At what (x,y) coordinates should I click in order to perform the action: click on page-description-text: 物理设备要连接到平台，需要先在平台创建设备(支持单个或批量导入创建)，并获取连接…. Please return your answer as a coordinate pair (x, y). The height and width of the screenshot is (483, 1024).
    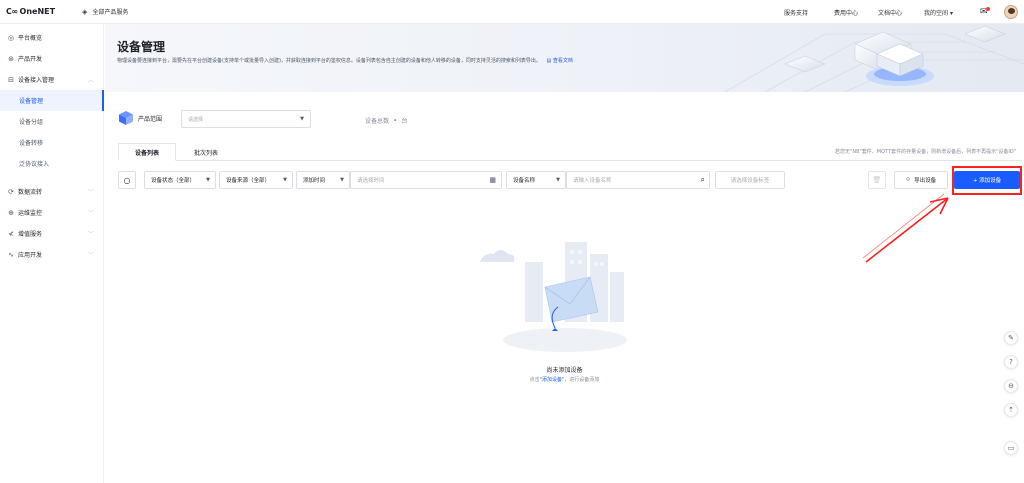
    Looking at the image, I should click on (329, 61).